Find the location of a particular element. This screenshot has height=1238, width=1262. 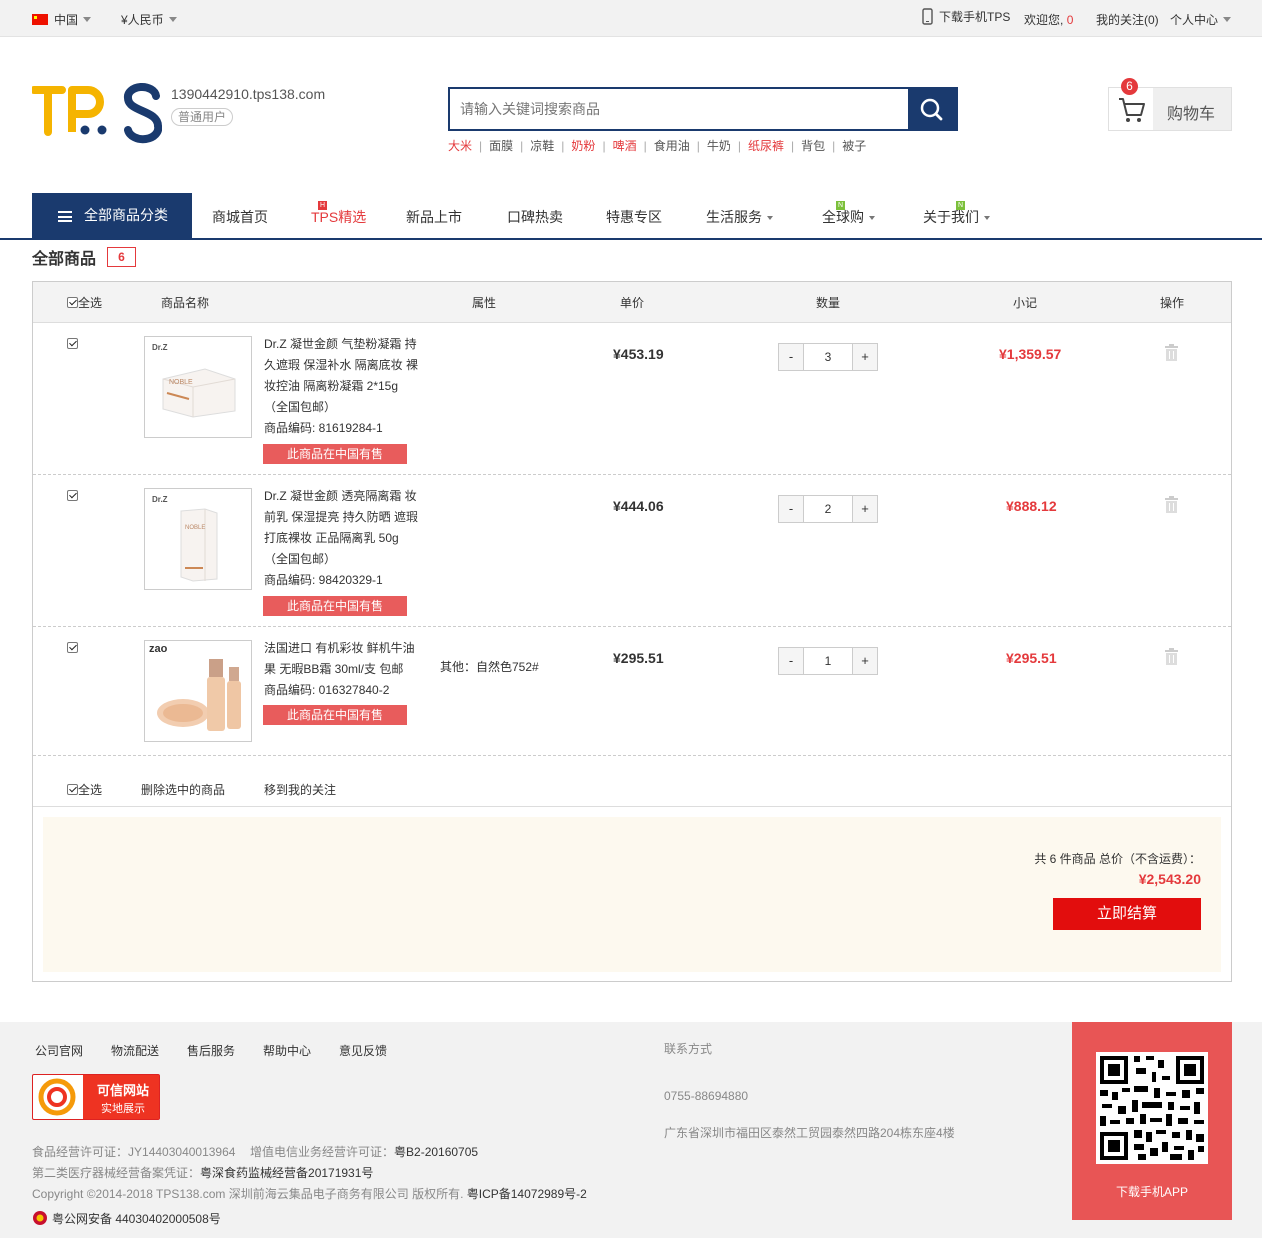

user-center-menu: 个人中心 is located at coordinates (1201, 19).